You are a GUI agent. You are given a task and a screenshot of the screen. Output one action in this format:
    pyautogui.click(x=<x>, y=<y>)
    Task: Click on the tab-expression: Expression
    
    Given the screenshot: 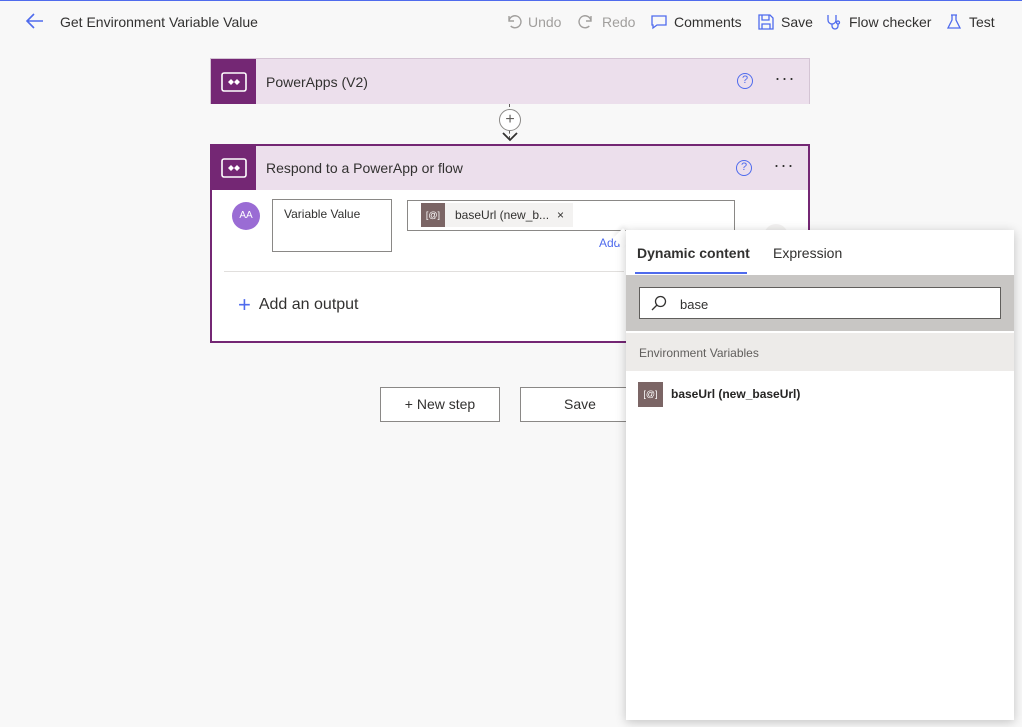 What is the action you would take?
    pyautogui.click(x=807, y=253)
    